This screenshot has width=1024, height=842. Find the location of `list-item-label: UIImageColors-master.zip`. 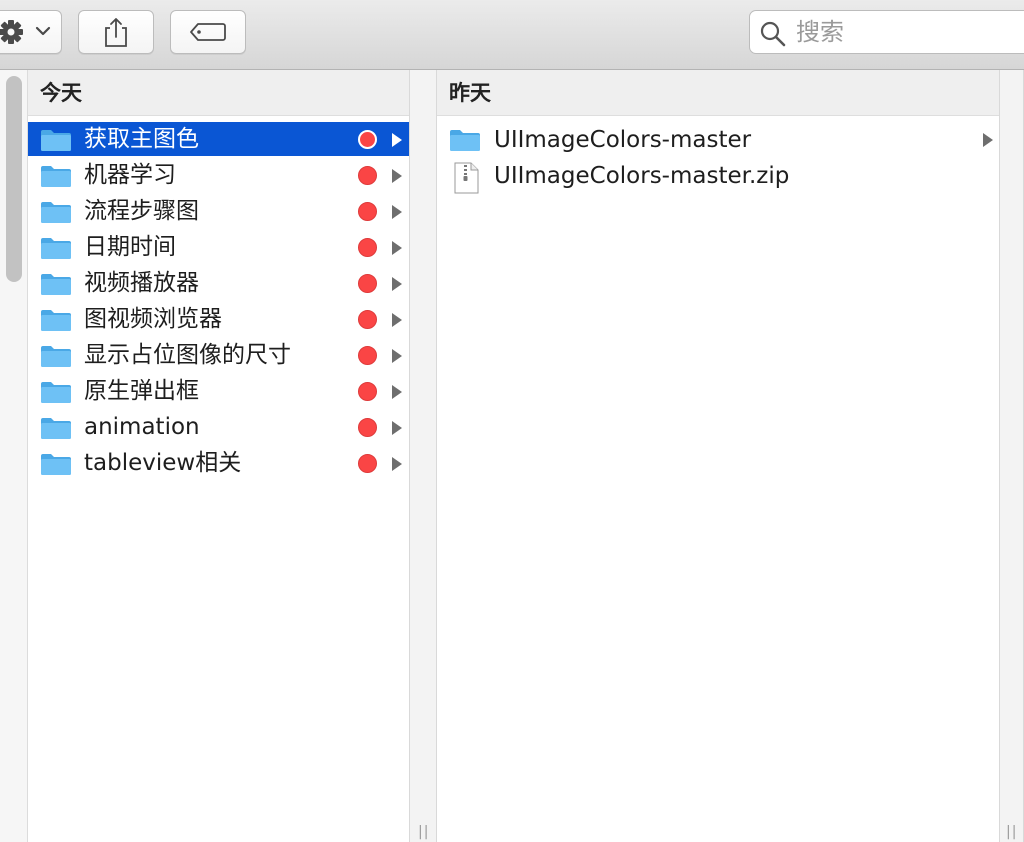

list-item-label: UIImageColors-master.zip is located at coordinates (642, 176).